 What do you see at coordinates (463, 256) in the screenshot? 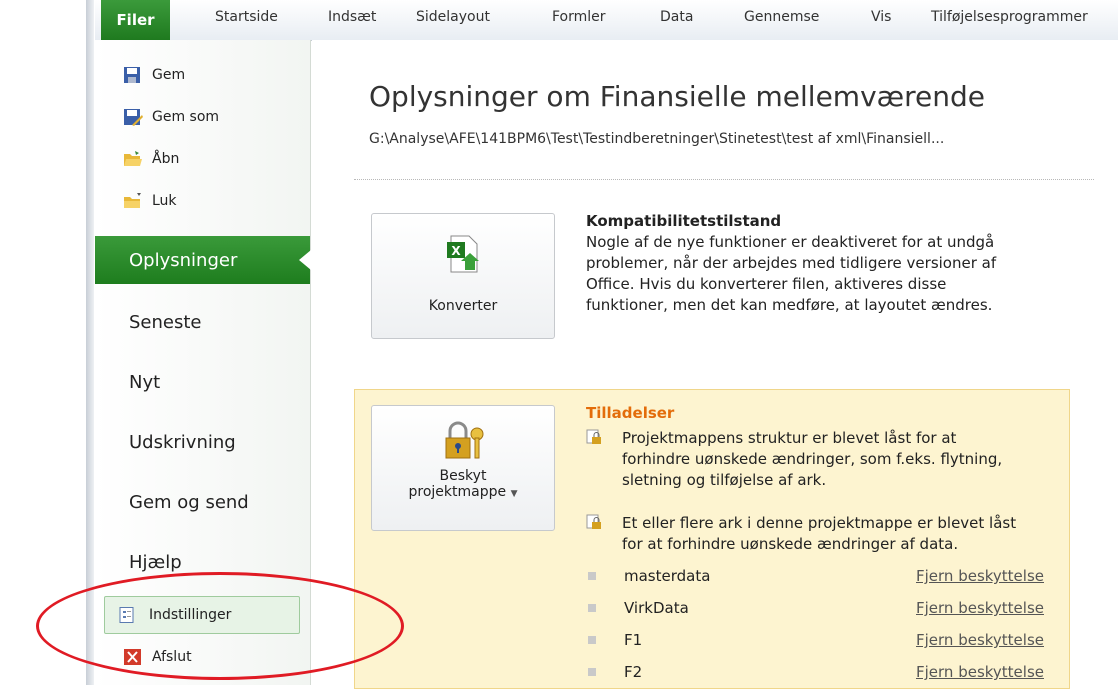
I see `convert-icon: X` at bounding box center [463, 256].